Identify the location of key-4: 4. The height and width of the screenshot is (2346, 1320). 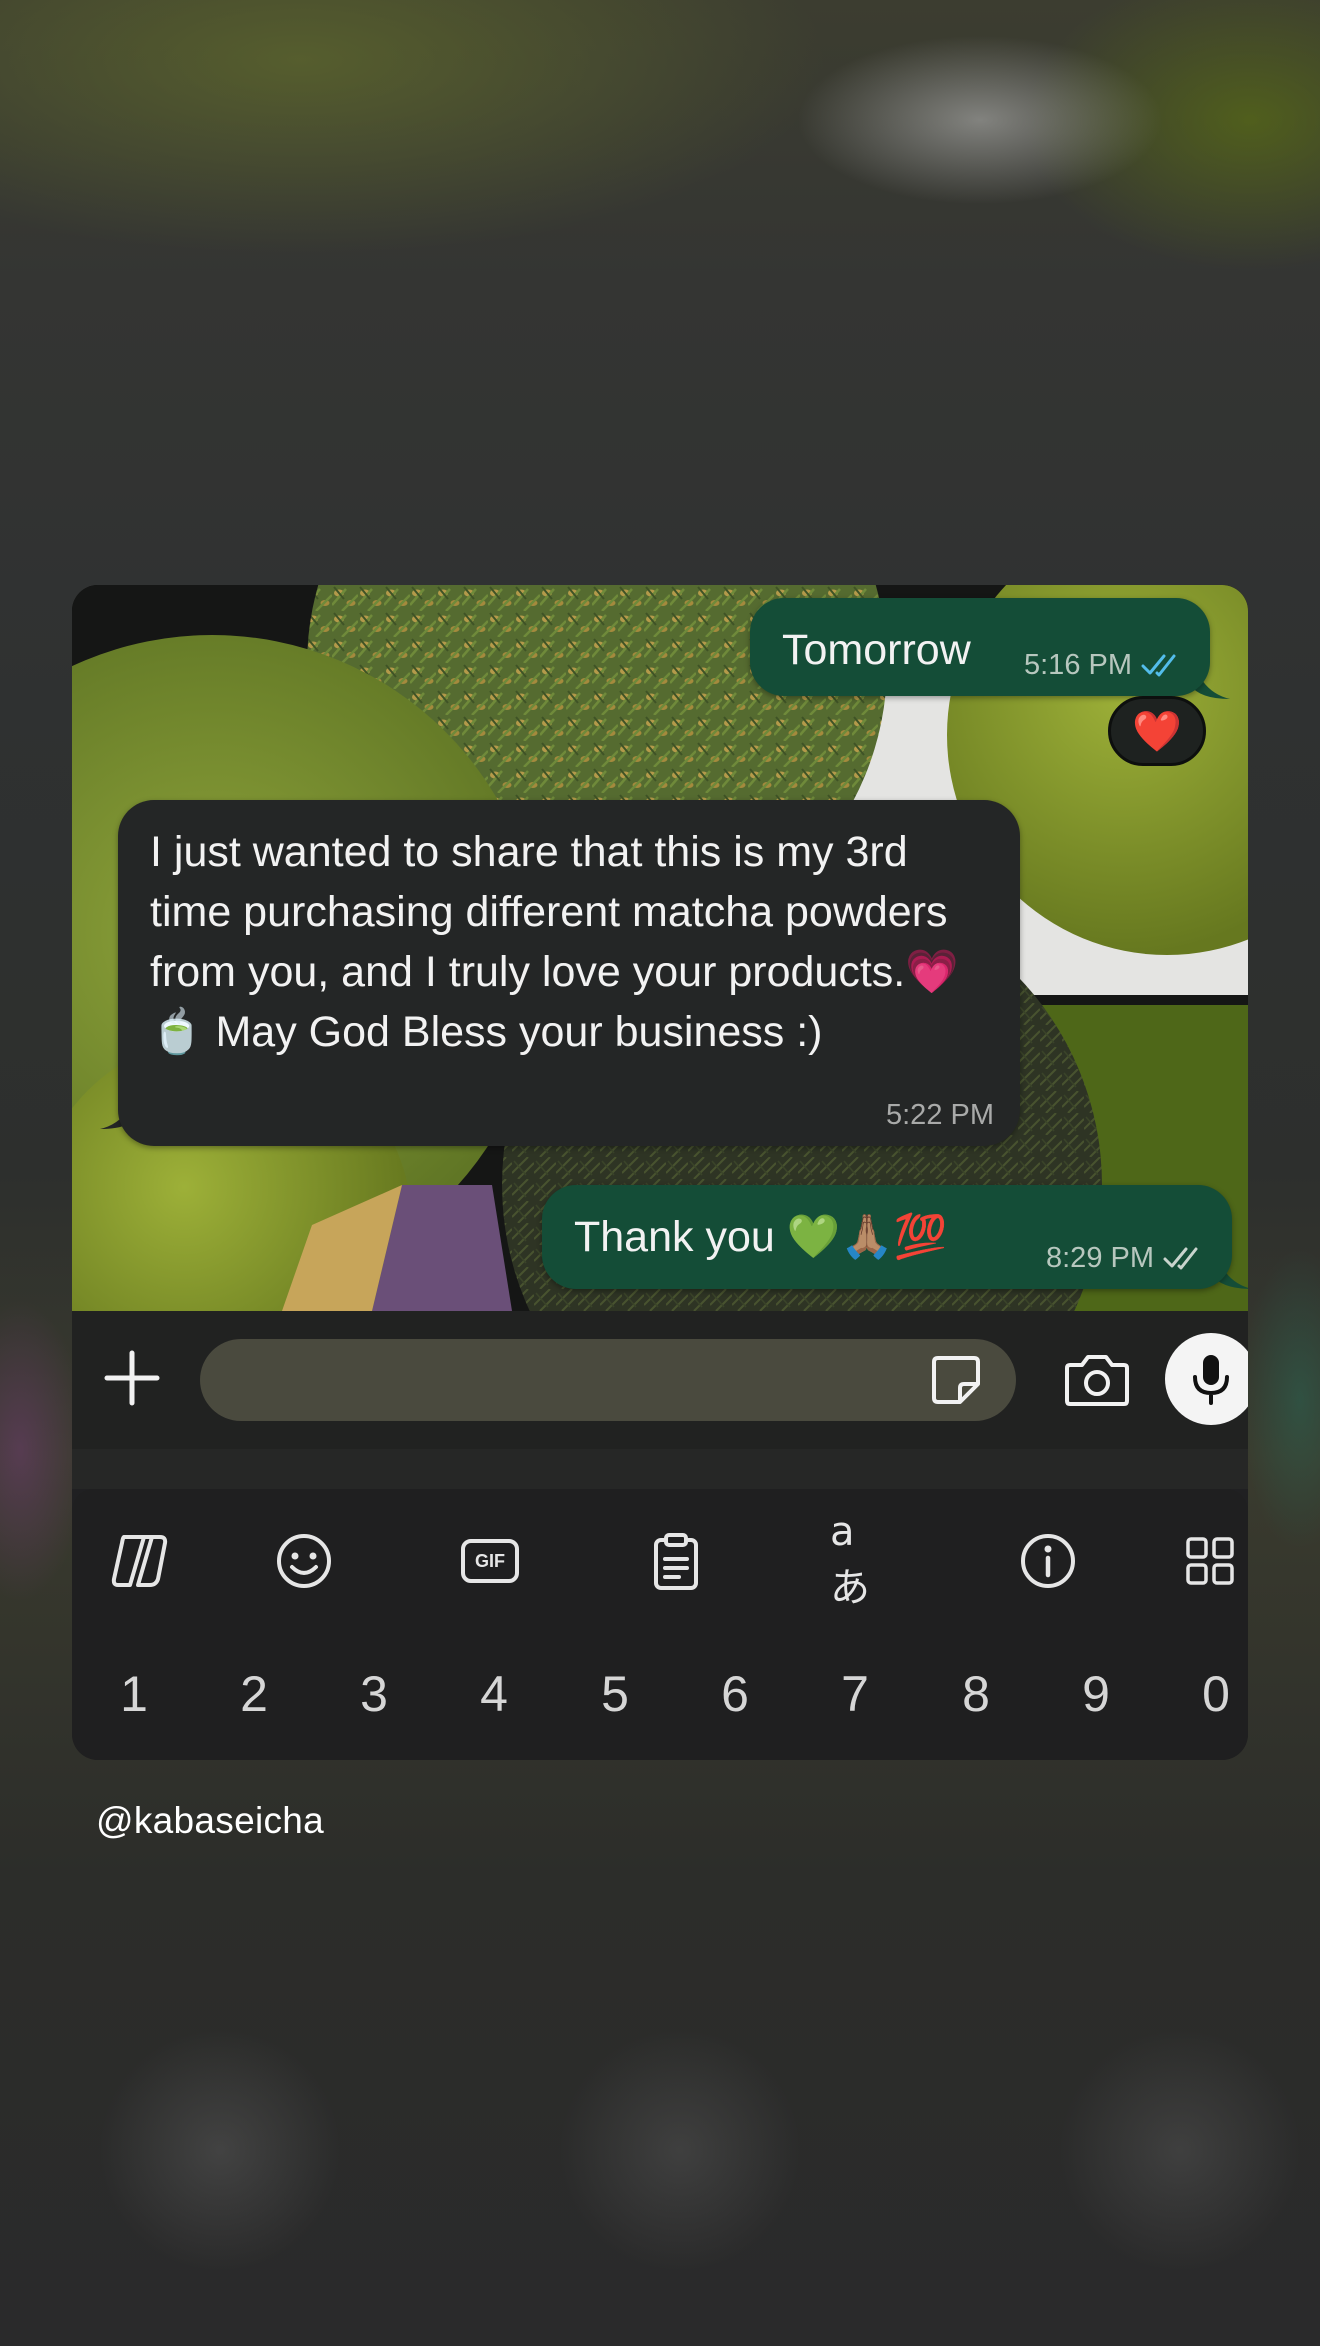
(494, 1694).